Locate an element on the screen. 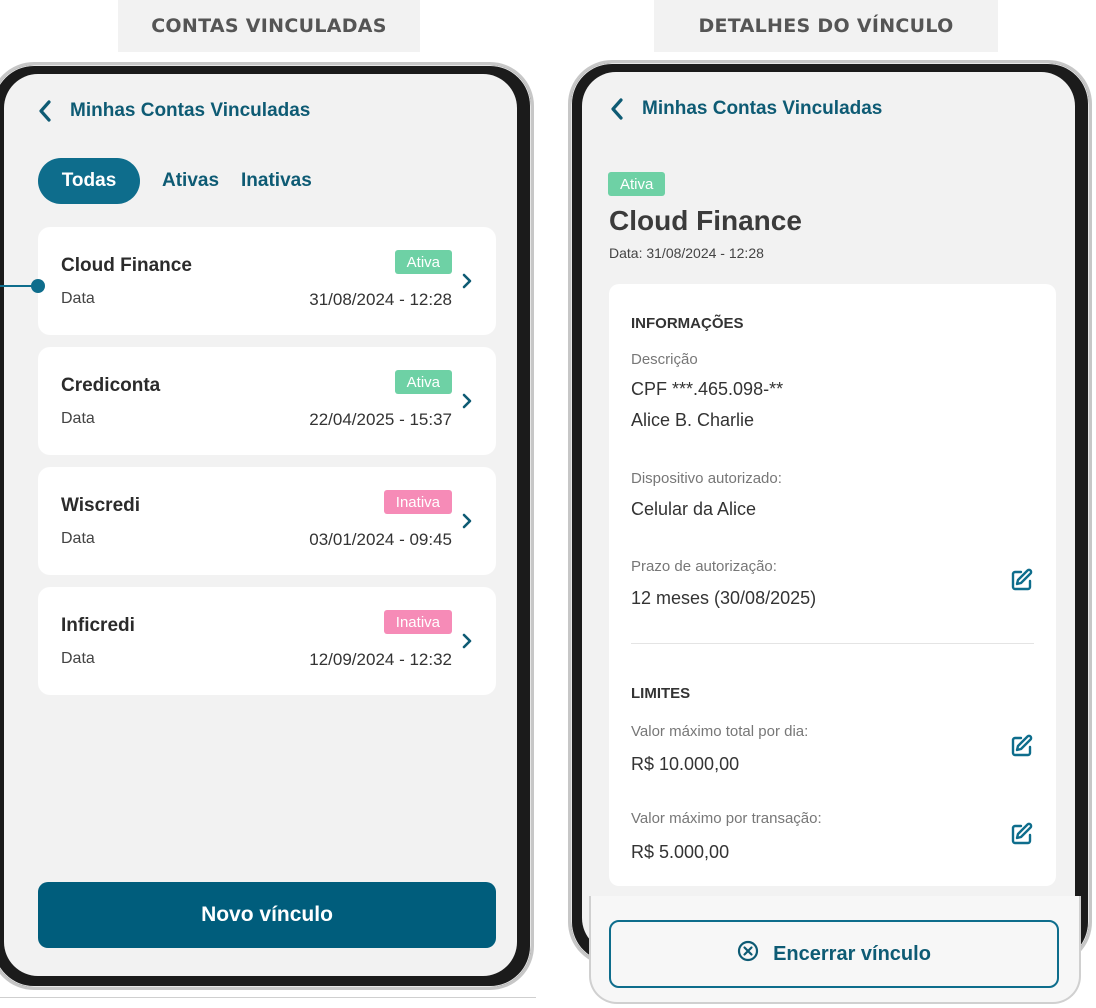 The image size is (1096, 1008). left-column-title: CONTAS VINCULADAS is located at coordinates (269, 26).